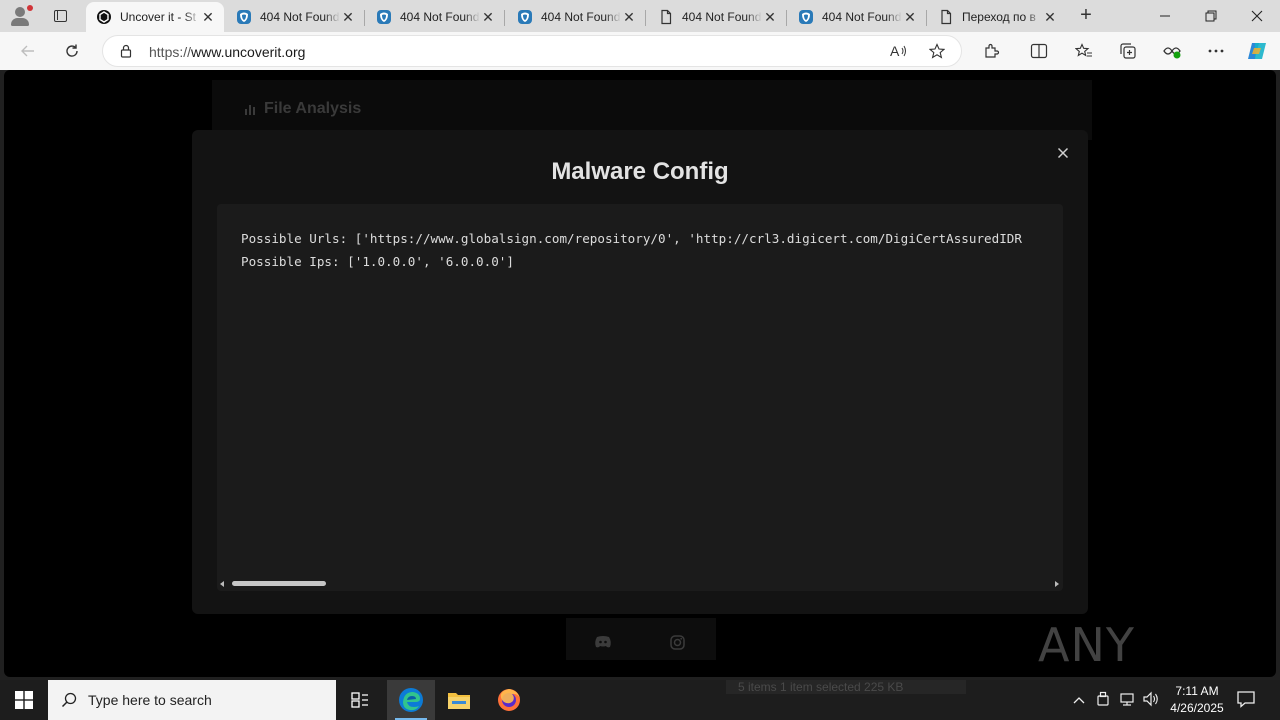  I want to click on network-icon, so click(1127, 700).